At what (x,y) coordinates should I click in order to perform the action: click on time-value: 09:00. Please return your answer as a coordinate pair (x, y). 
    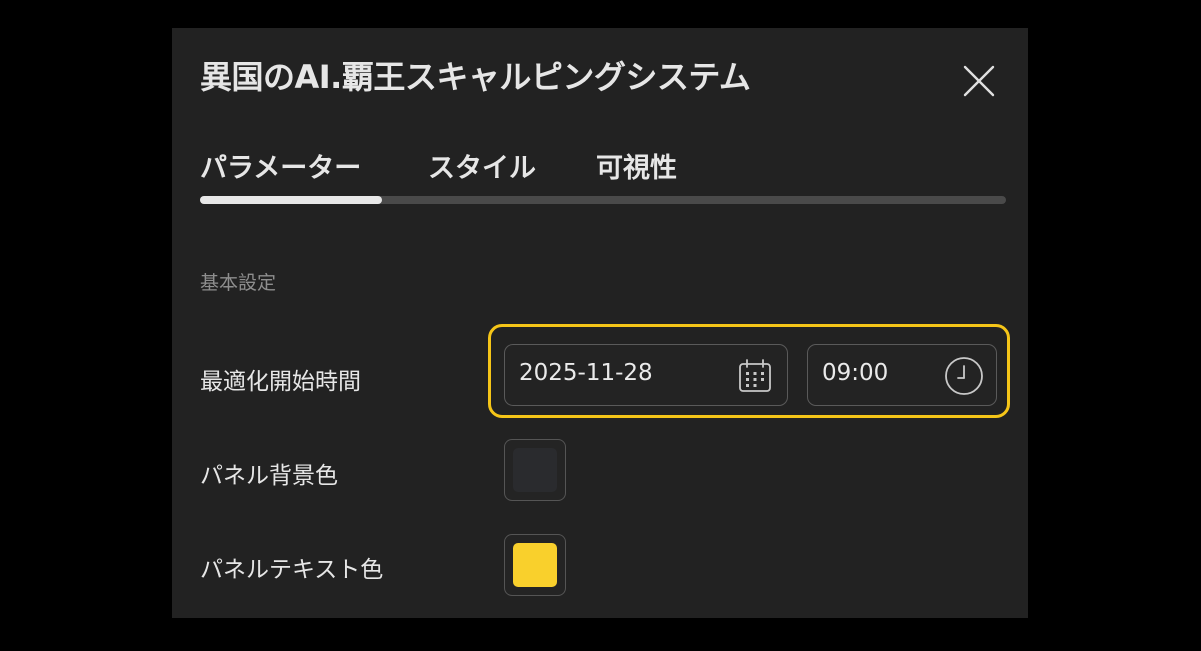
    Looking at the image, I should click on (855, 373).